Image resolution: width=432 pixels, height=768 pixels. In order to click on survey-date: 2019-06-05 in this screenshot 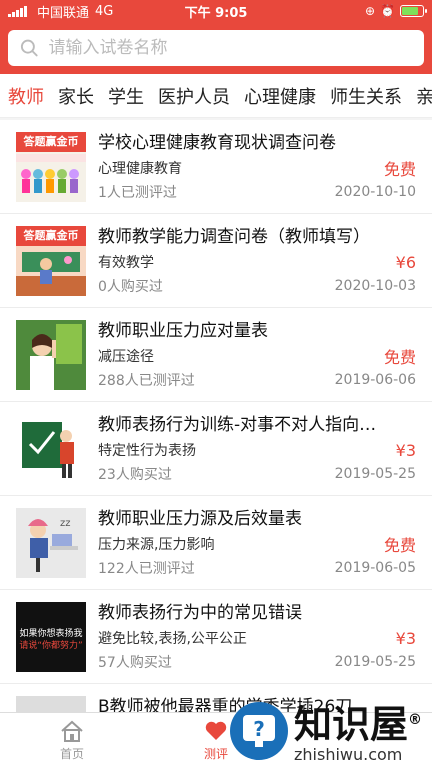, I will do `click(375, 568)`.